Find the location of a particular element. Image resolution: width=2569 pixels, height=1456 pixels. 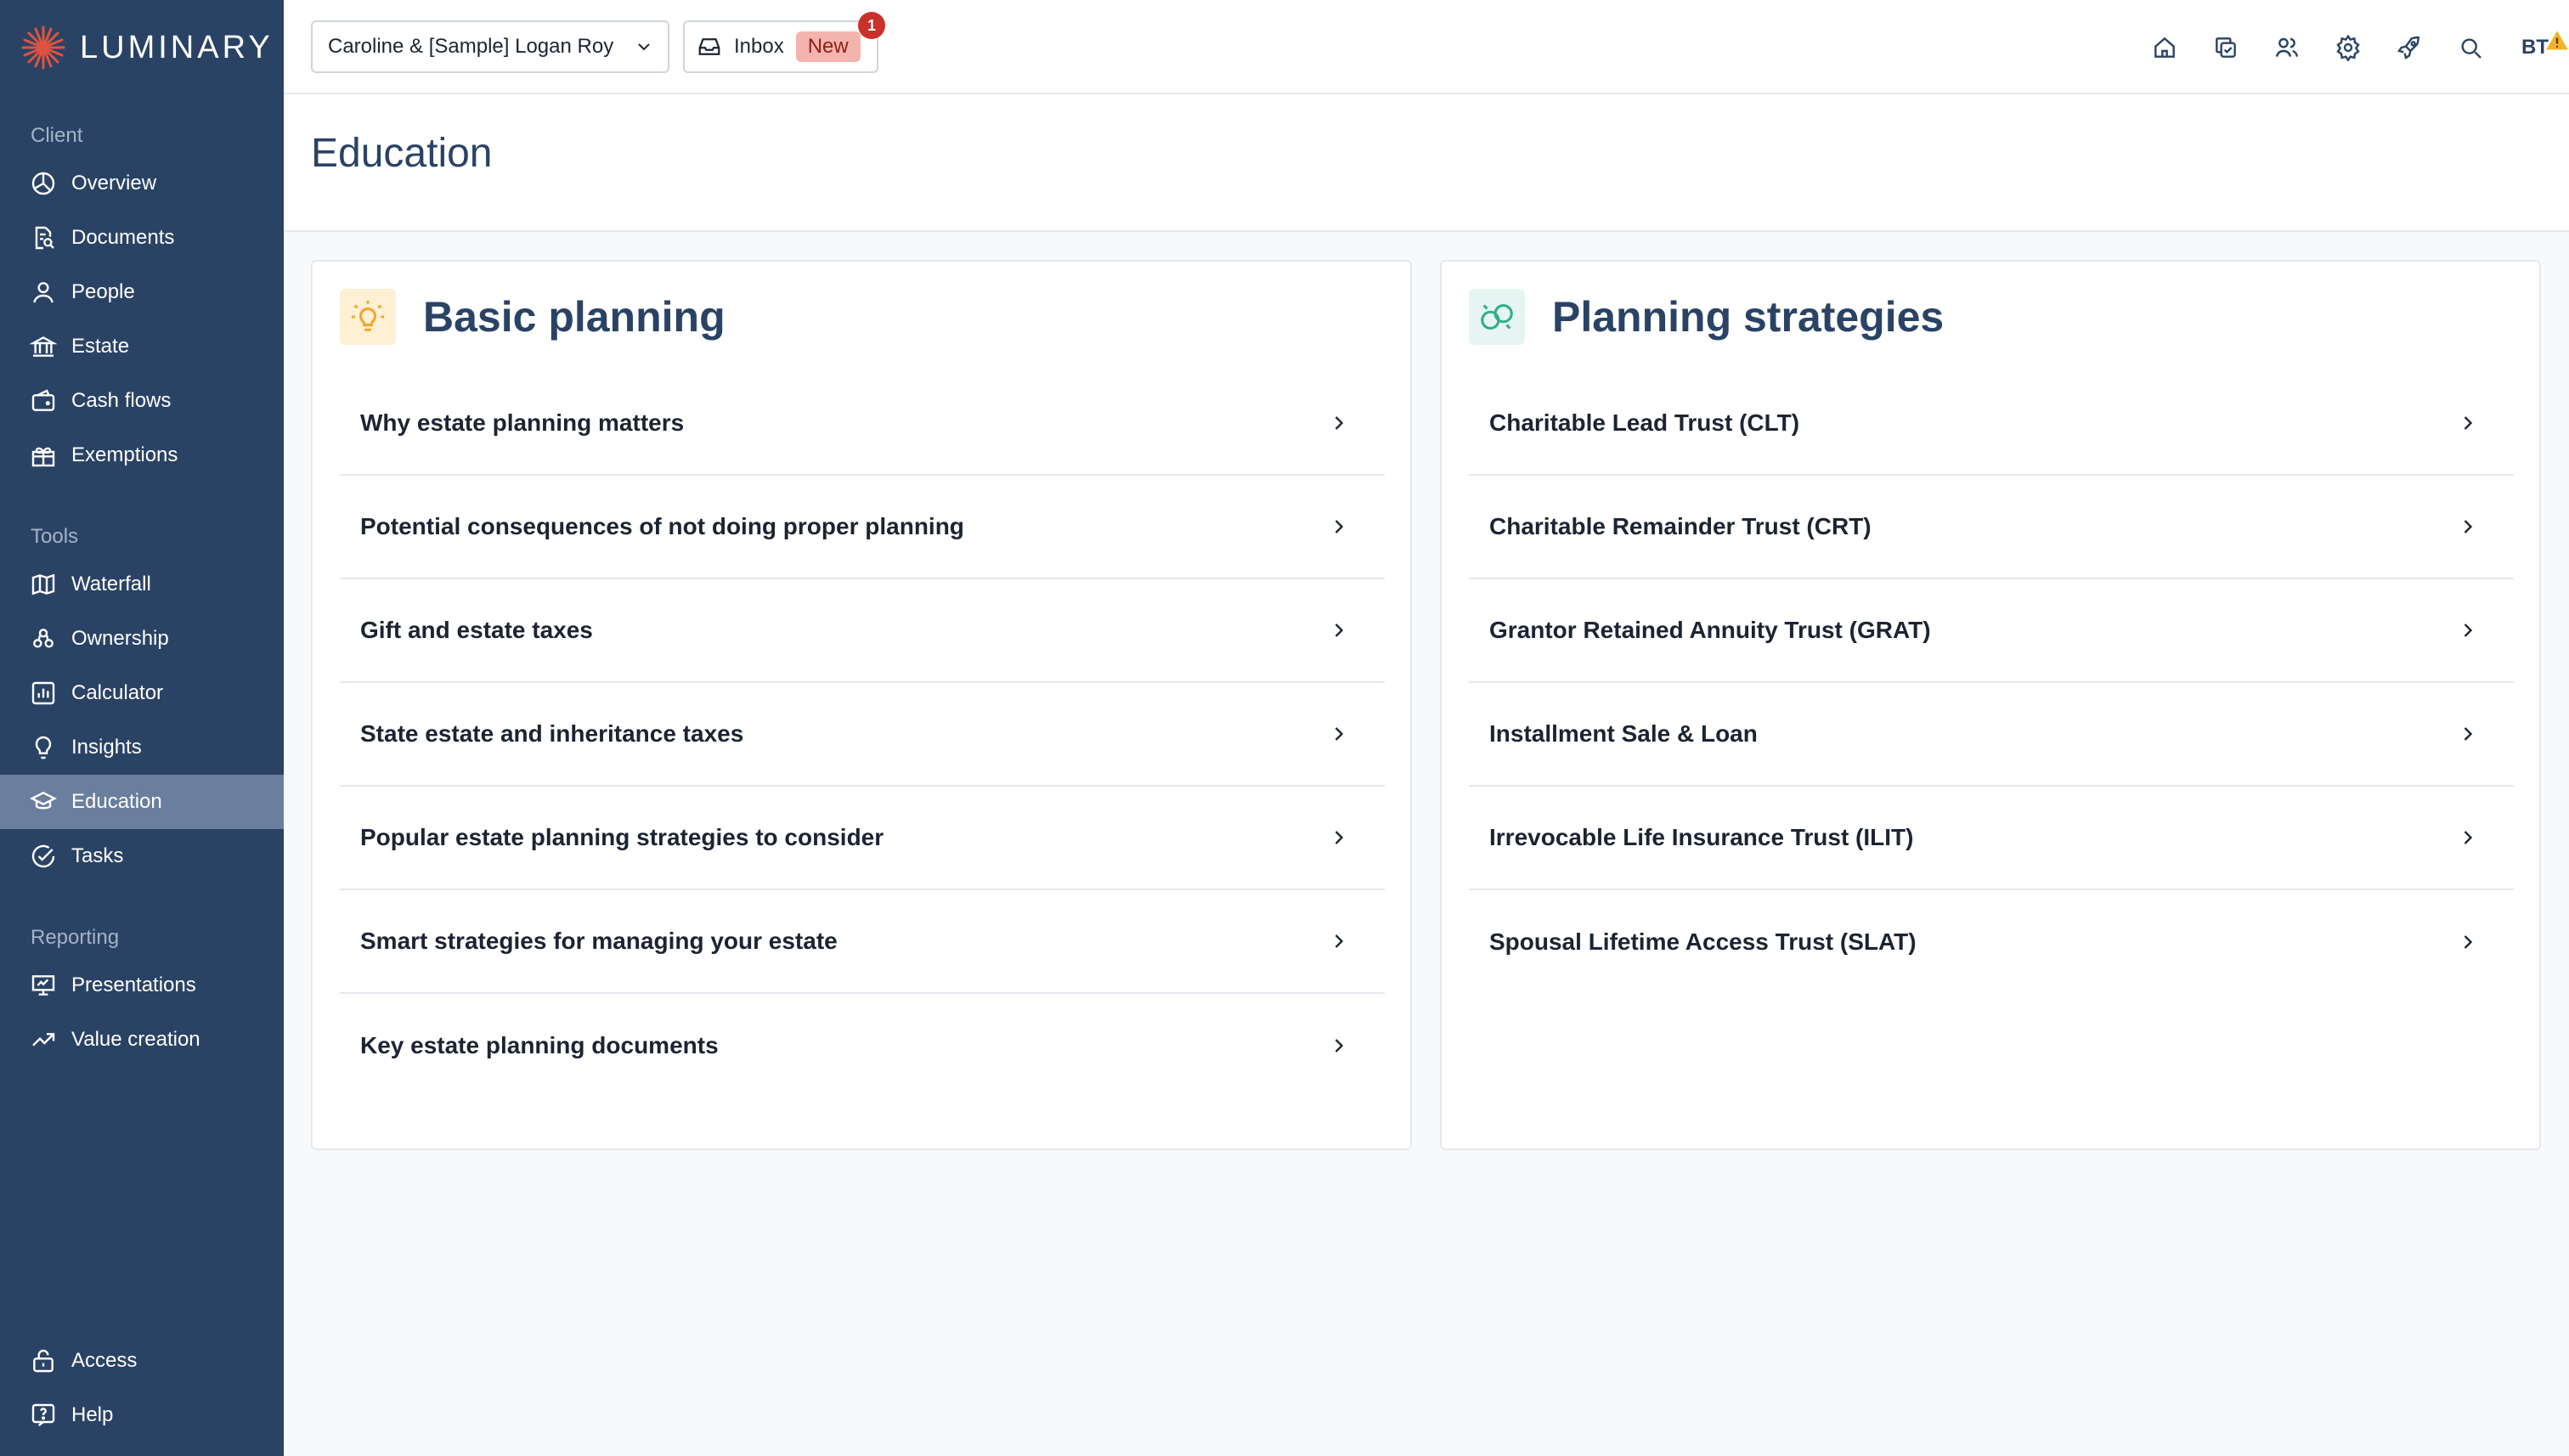

chevron-down-icon is located at coordinates (644, 47).